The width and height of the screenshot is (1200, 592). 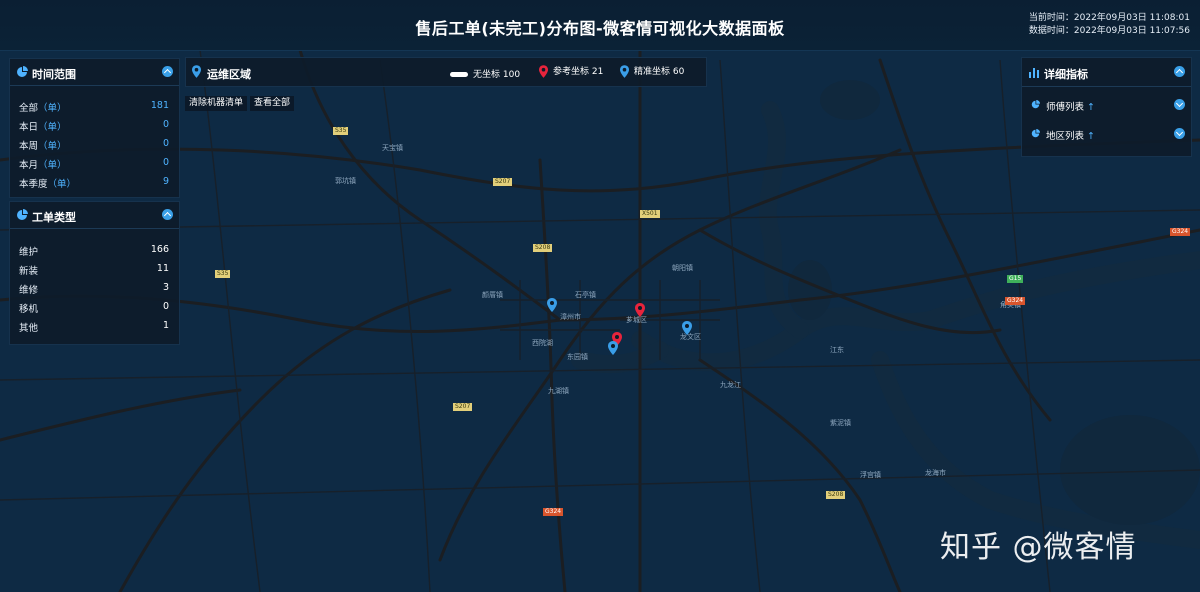 What do you see at coordinates (272, 103) in the screenshot?
I see `view-all-button: 查看全部` at bounding box center [272, 103].